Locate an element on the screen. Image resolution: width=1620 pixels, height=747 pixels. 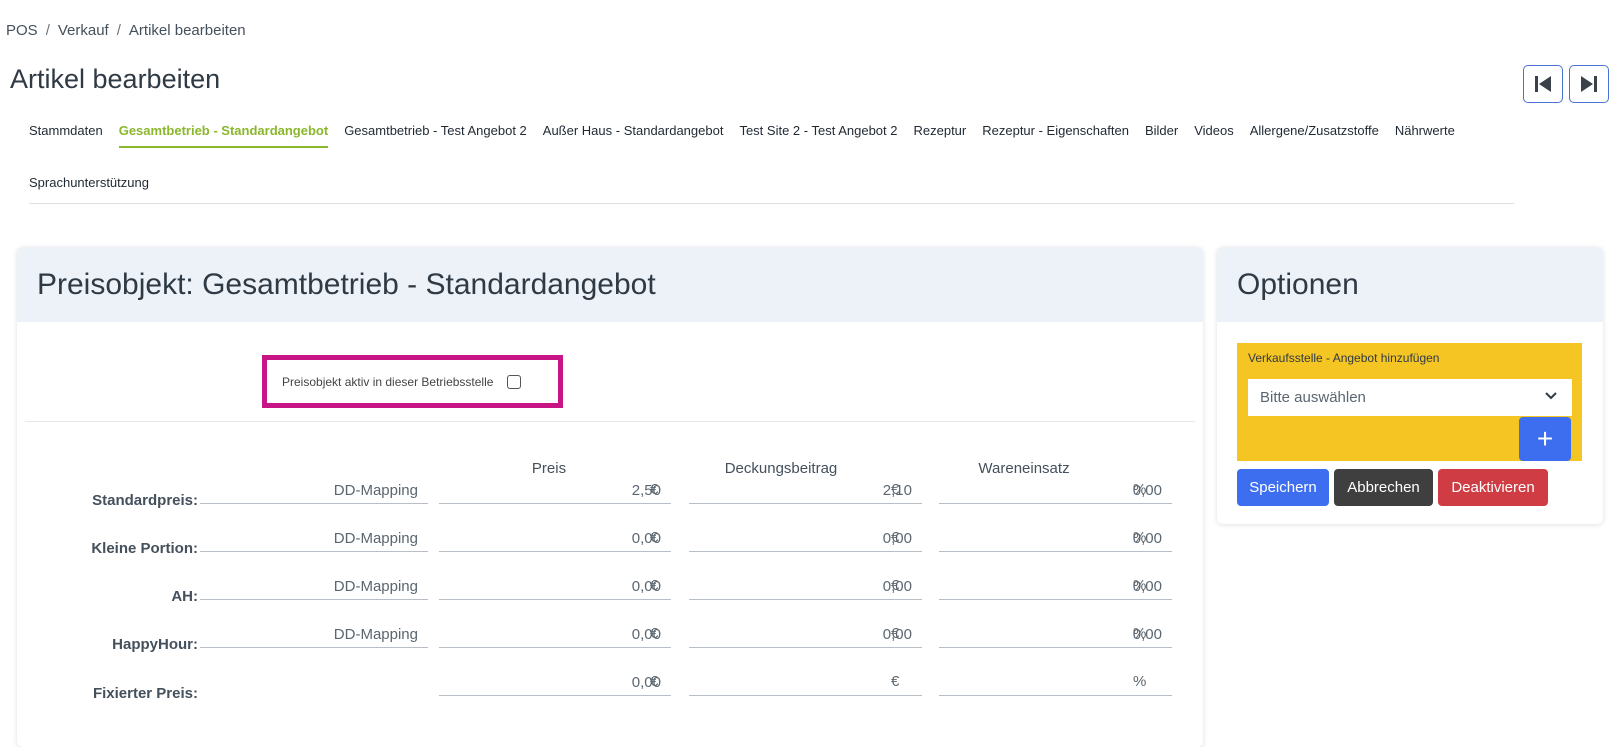
add-offer-button: + is located at coordinates (1545, 439).